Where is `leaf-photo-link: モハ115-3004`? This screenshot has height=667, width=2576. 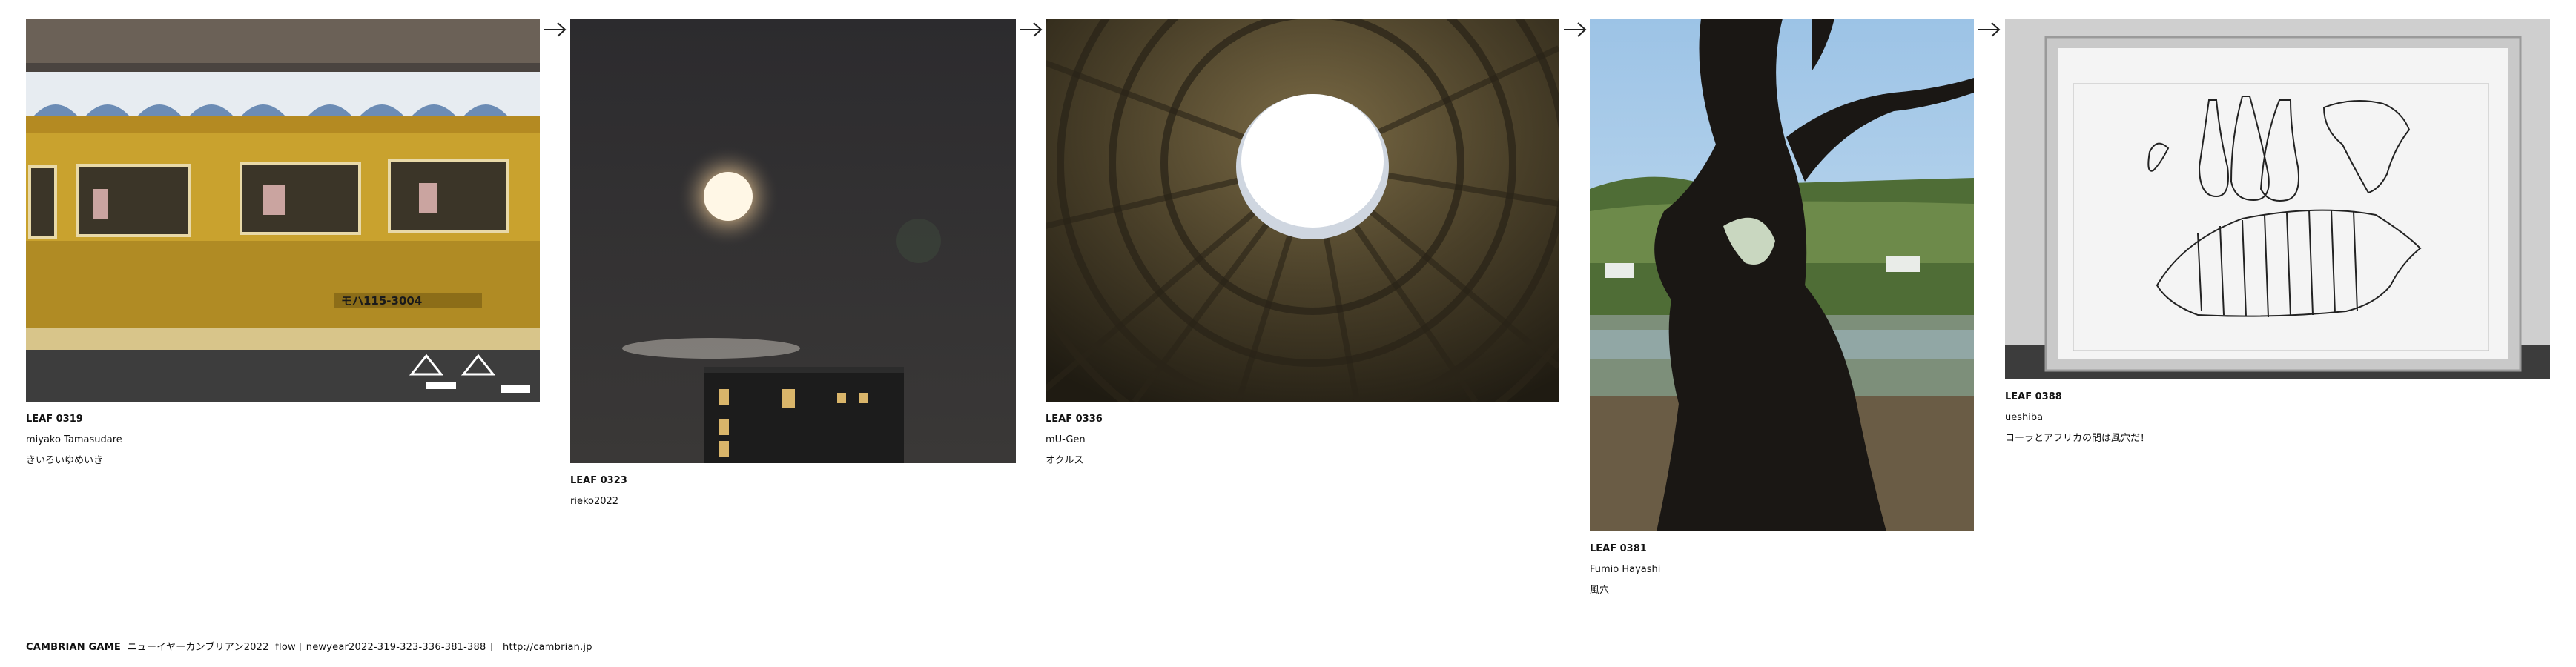
leaf-photo-link: モハ115-3004 is located at coordinates (283, 211).